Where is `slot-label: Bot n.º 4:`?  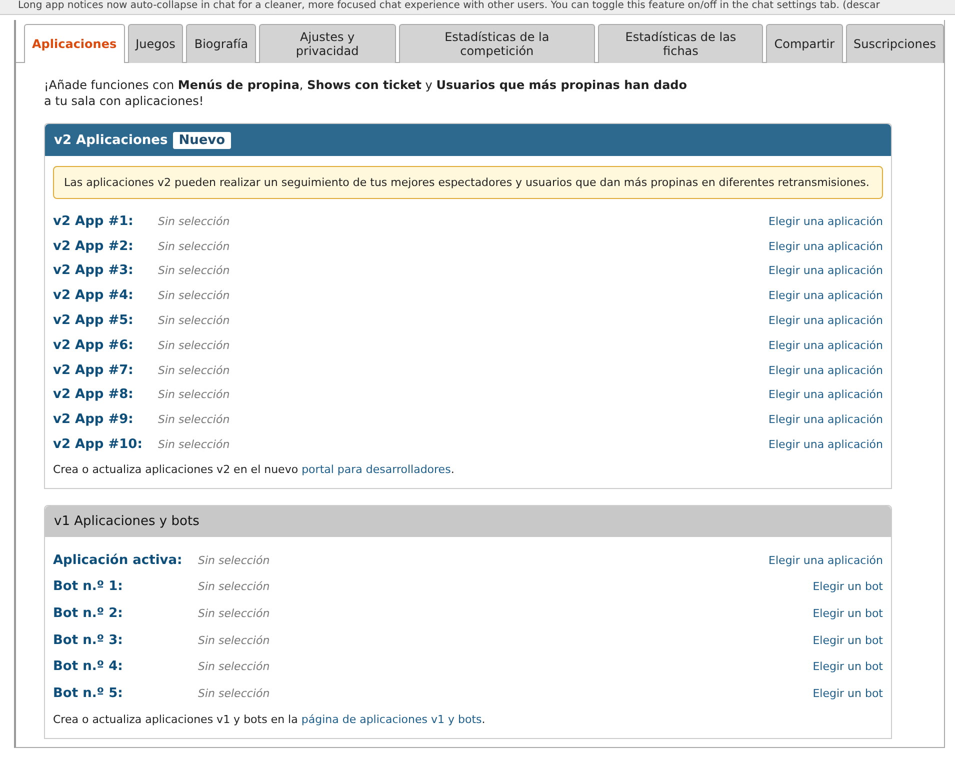
slot-label: Bot n.º 4: is located at coordinates (88, 666).